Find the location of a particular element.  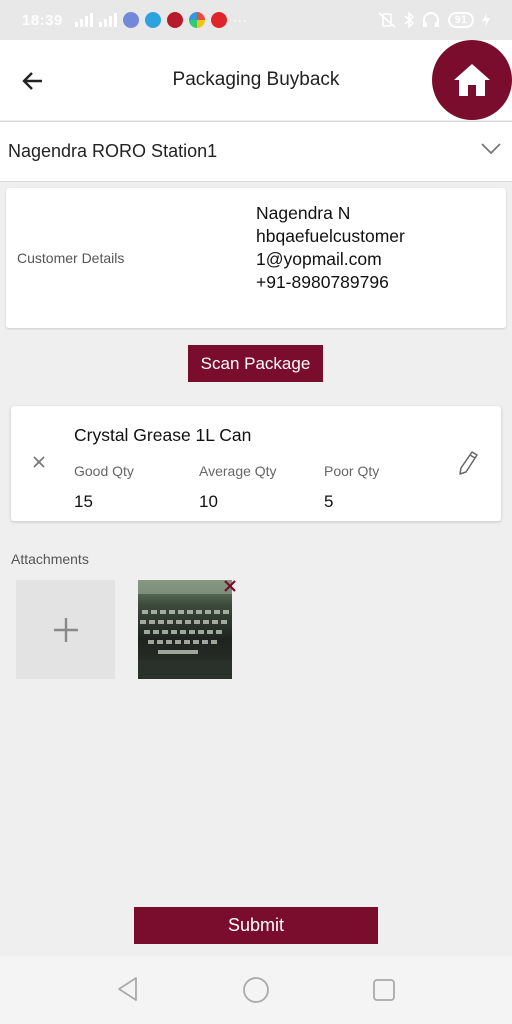

app-header: Packaging Buyback is located at coordinates (256, 80).